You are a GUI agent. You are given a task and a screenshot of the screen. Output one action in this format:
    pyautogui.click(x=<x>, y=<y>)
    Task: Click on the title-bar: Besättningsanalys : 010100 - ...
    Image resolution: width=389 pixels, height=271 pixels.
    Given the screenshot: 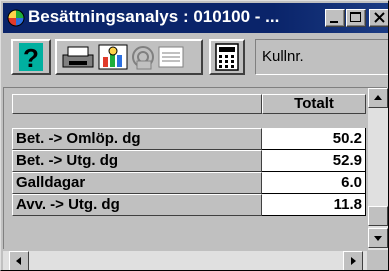 What is the action you would take?
    pyautogui.click(x=195, y=18)
    